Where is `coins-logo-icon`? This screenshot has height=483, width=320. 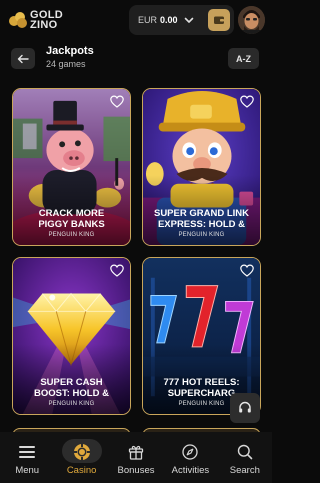 coins-logo-icon is located at coordinates (18, 20).